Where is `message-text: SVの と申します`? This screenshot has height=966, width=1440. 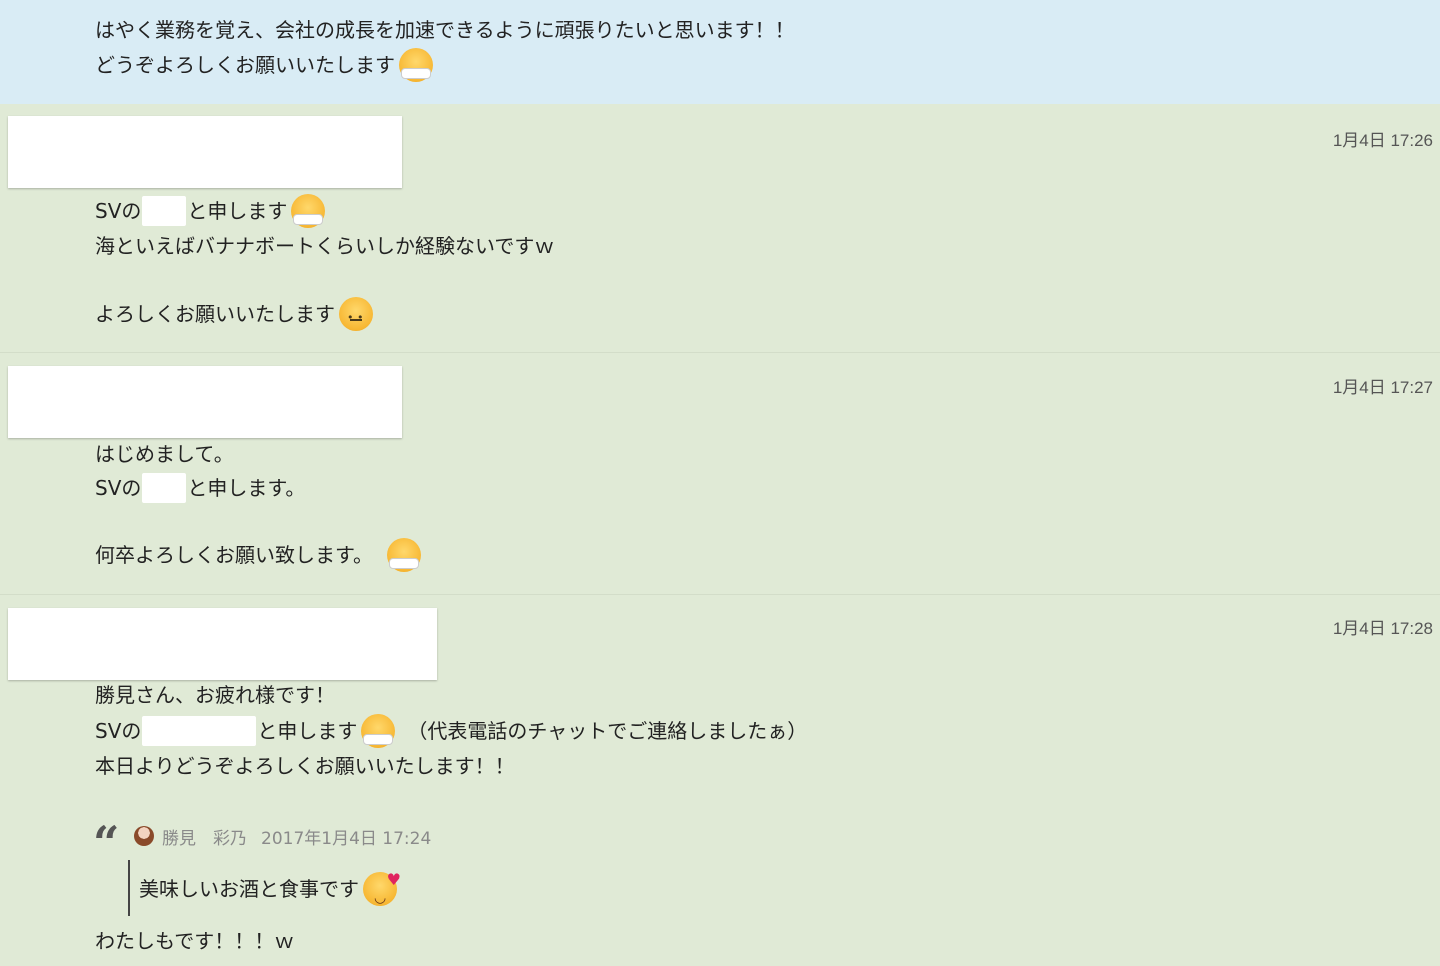 message-text: SVの と申します is located at coordinates (210, 212).